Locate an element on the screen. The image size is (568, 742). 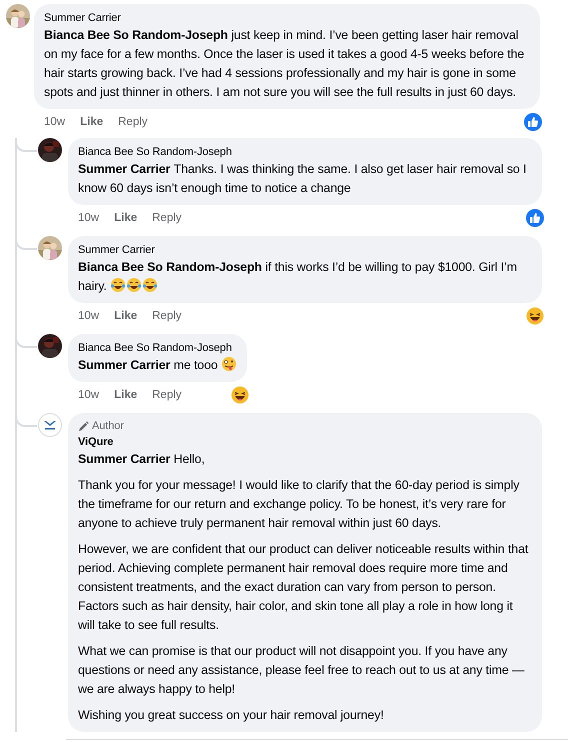
comment-text: Bianca Bee So Random-Joseph just keep in mind. I’ve been getting laser hair removal on my face for a few months. Once the laser is used it takes a good 4-5 weeks before the hair starts growing back. I’ve had 4 sessions professionally and my hair is gone in some spots and just thinner in others. I am not sure you will see the full results in just 60 days. is located at coordinates (285, 64).